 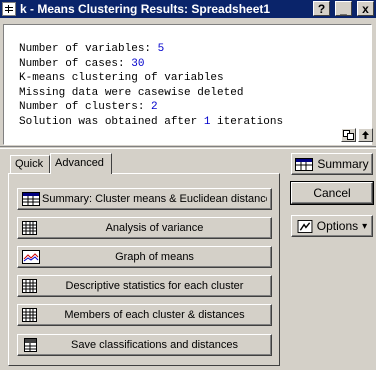 What do you see at coordinates (154, 315) in the screenshot?
I see `members-of-cluster-label: Members of each cluster & distances` at bounding box center [154, 315].